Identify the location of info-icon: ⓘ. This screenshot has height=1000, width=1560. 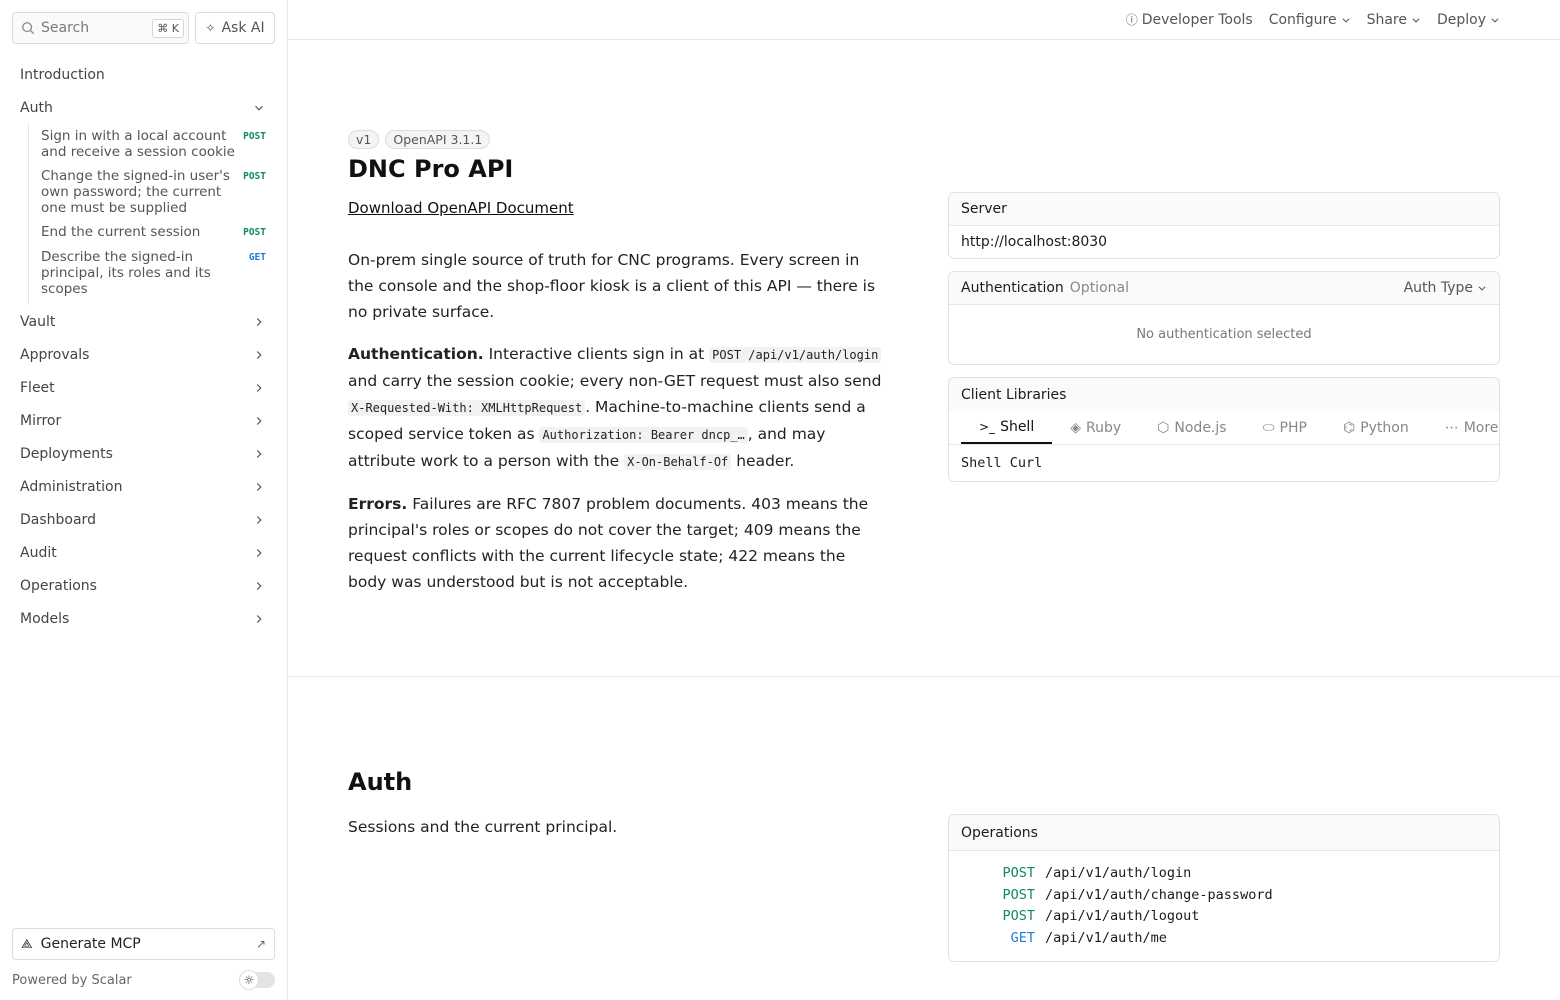
(1131, 20).